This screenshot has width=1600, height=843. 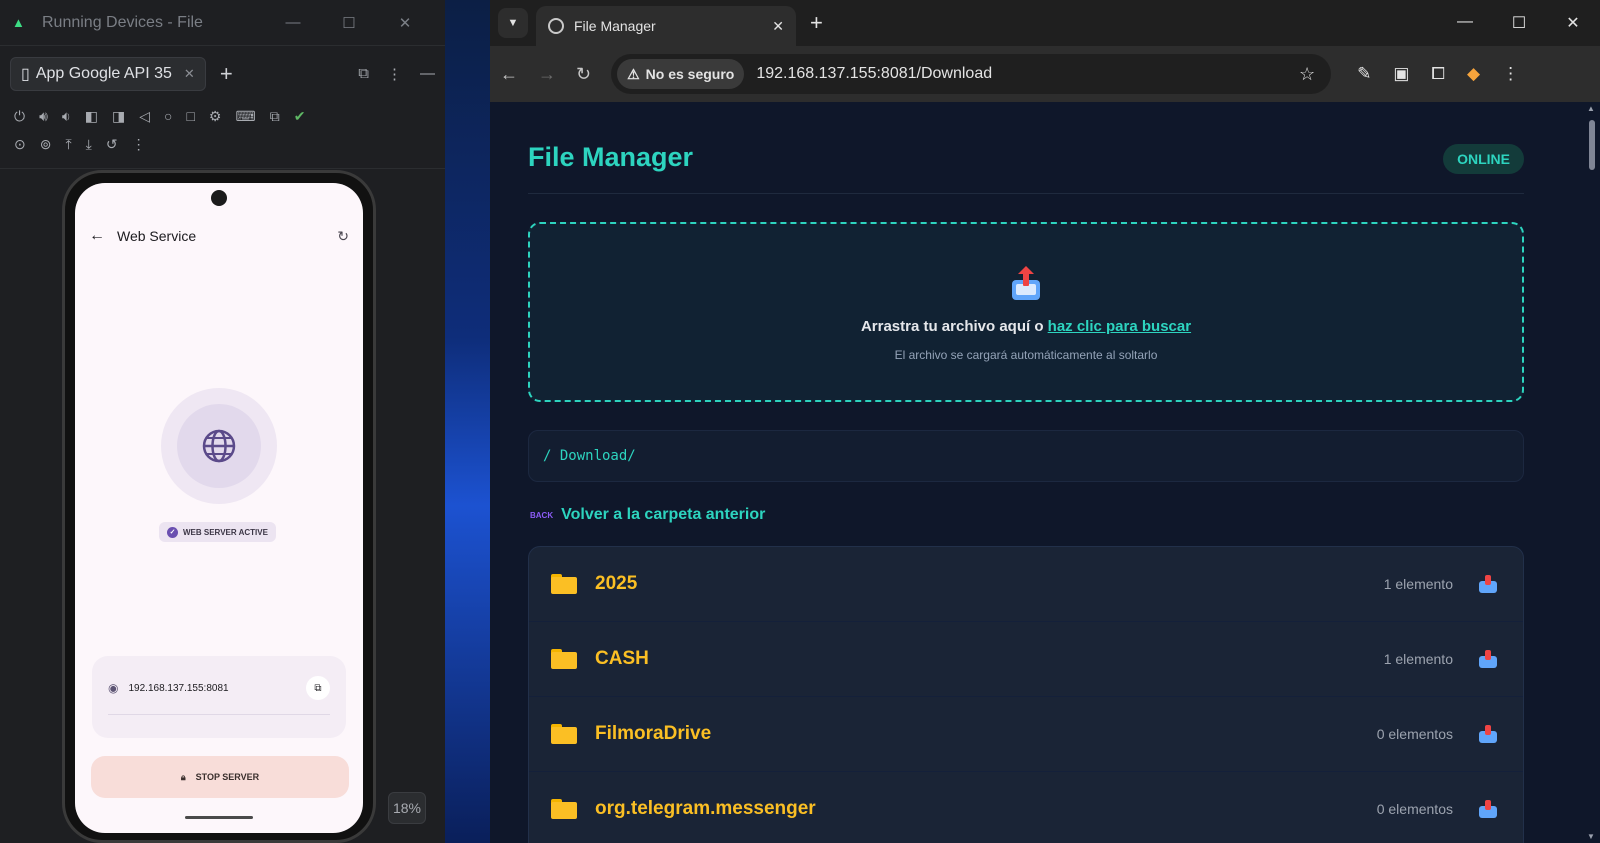 What do you see at coordinates (1401, 74) in the screenshot?
I see `reading-mode-icon: ▣` at bounding box center [1401, 74].